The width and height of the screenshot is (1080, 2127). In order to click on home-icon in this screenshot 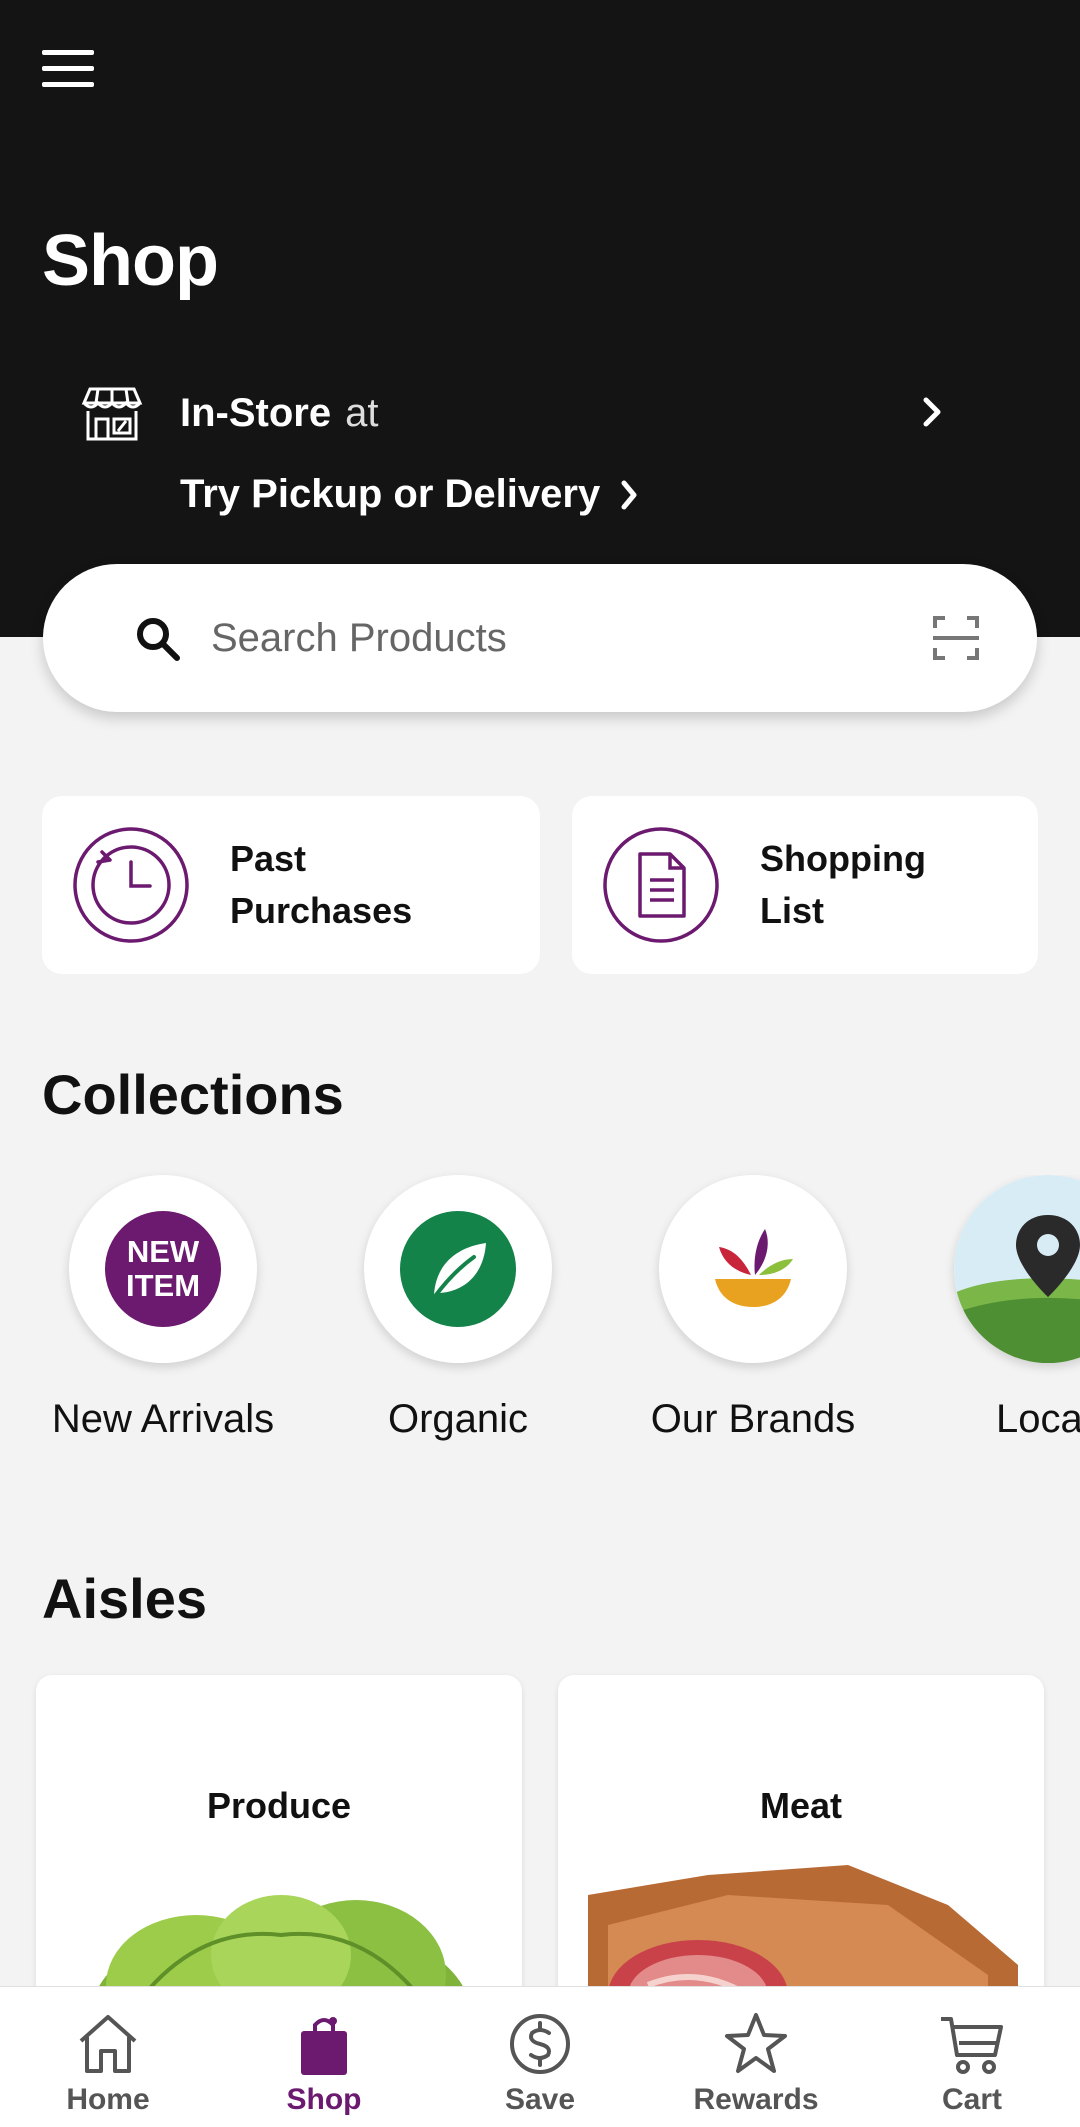, I will do `click(108, 2044)`.